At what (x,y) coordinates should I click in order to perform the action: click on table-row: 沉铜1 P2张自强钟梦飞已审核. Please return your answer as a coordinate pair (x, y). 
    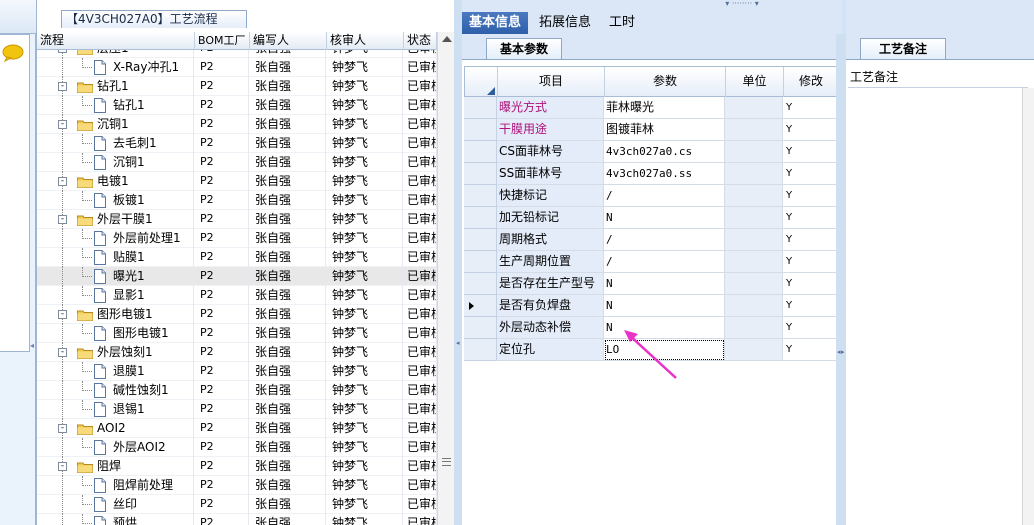
    Looking at the image, I should click on (237, 162).